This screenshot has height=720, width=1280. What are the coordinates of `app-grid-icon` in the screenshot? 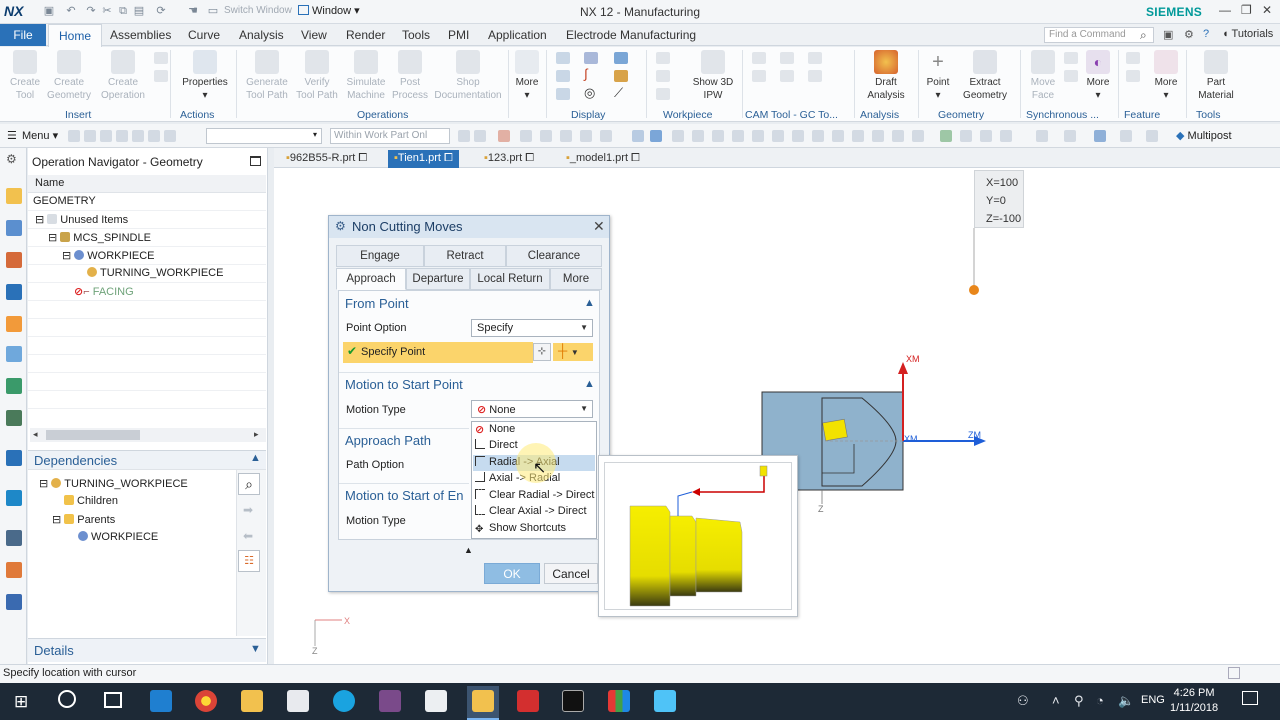 It's located at (619, 701).